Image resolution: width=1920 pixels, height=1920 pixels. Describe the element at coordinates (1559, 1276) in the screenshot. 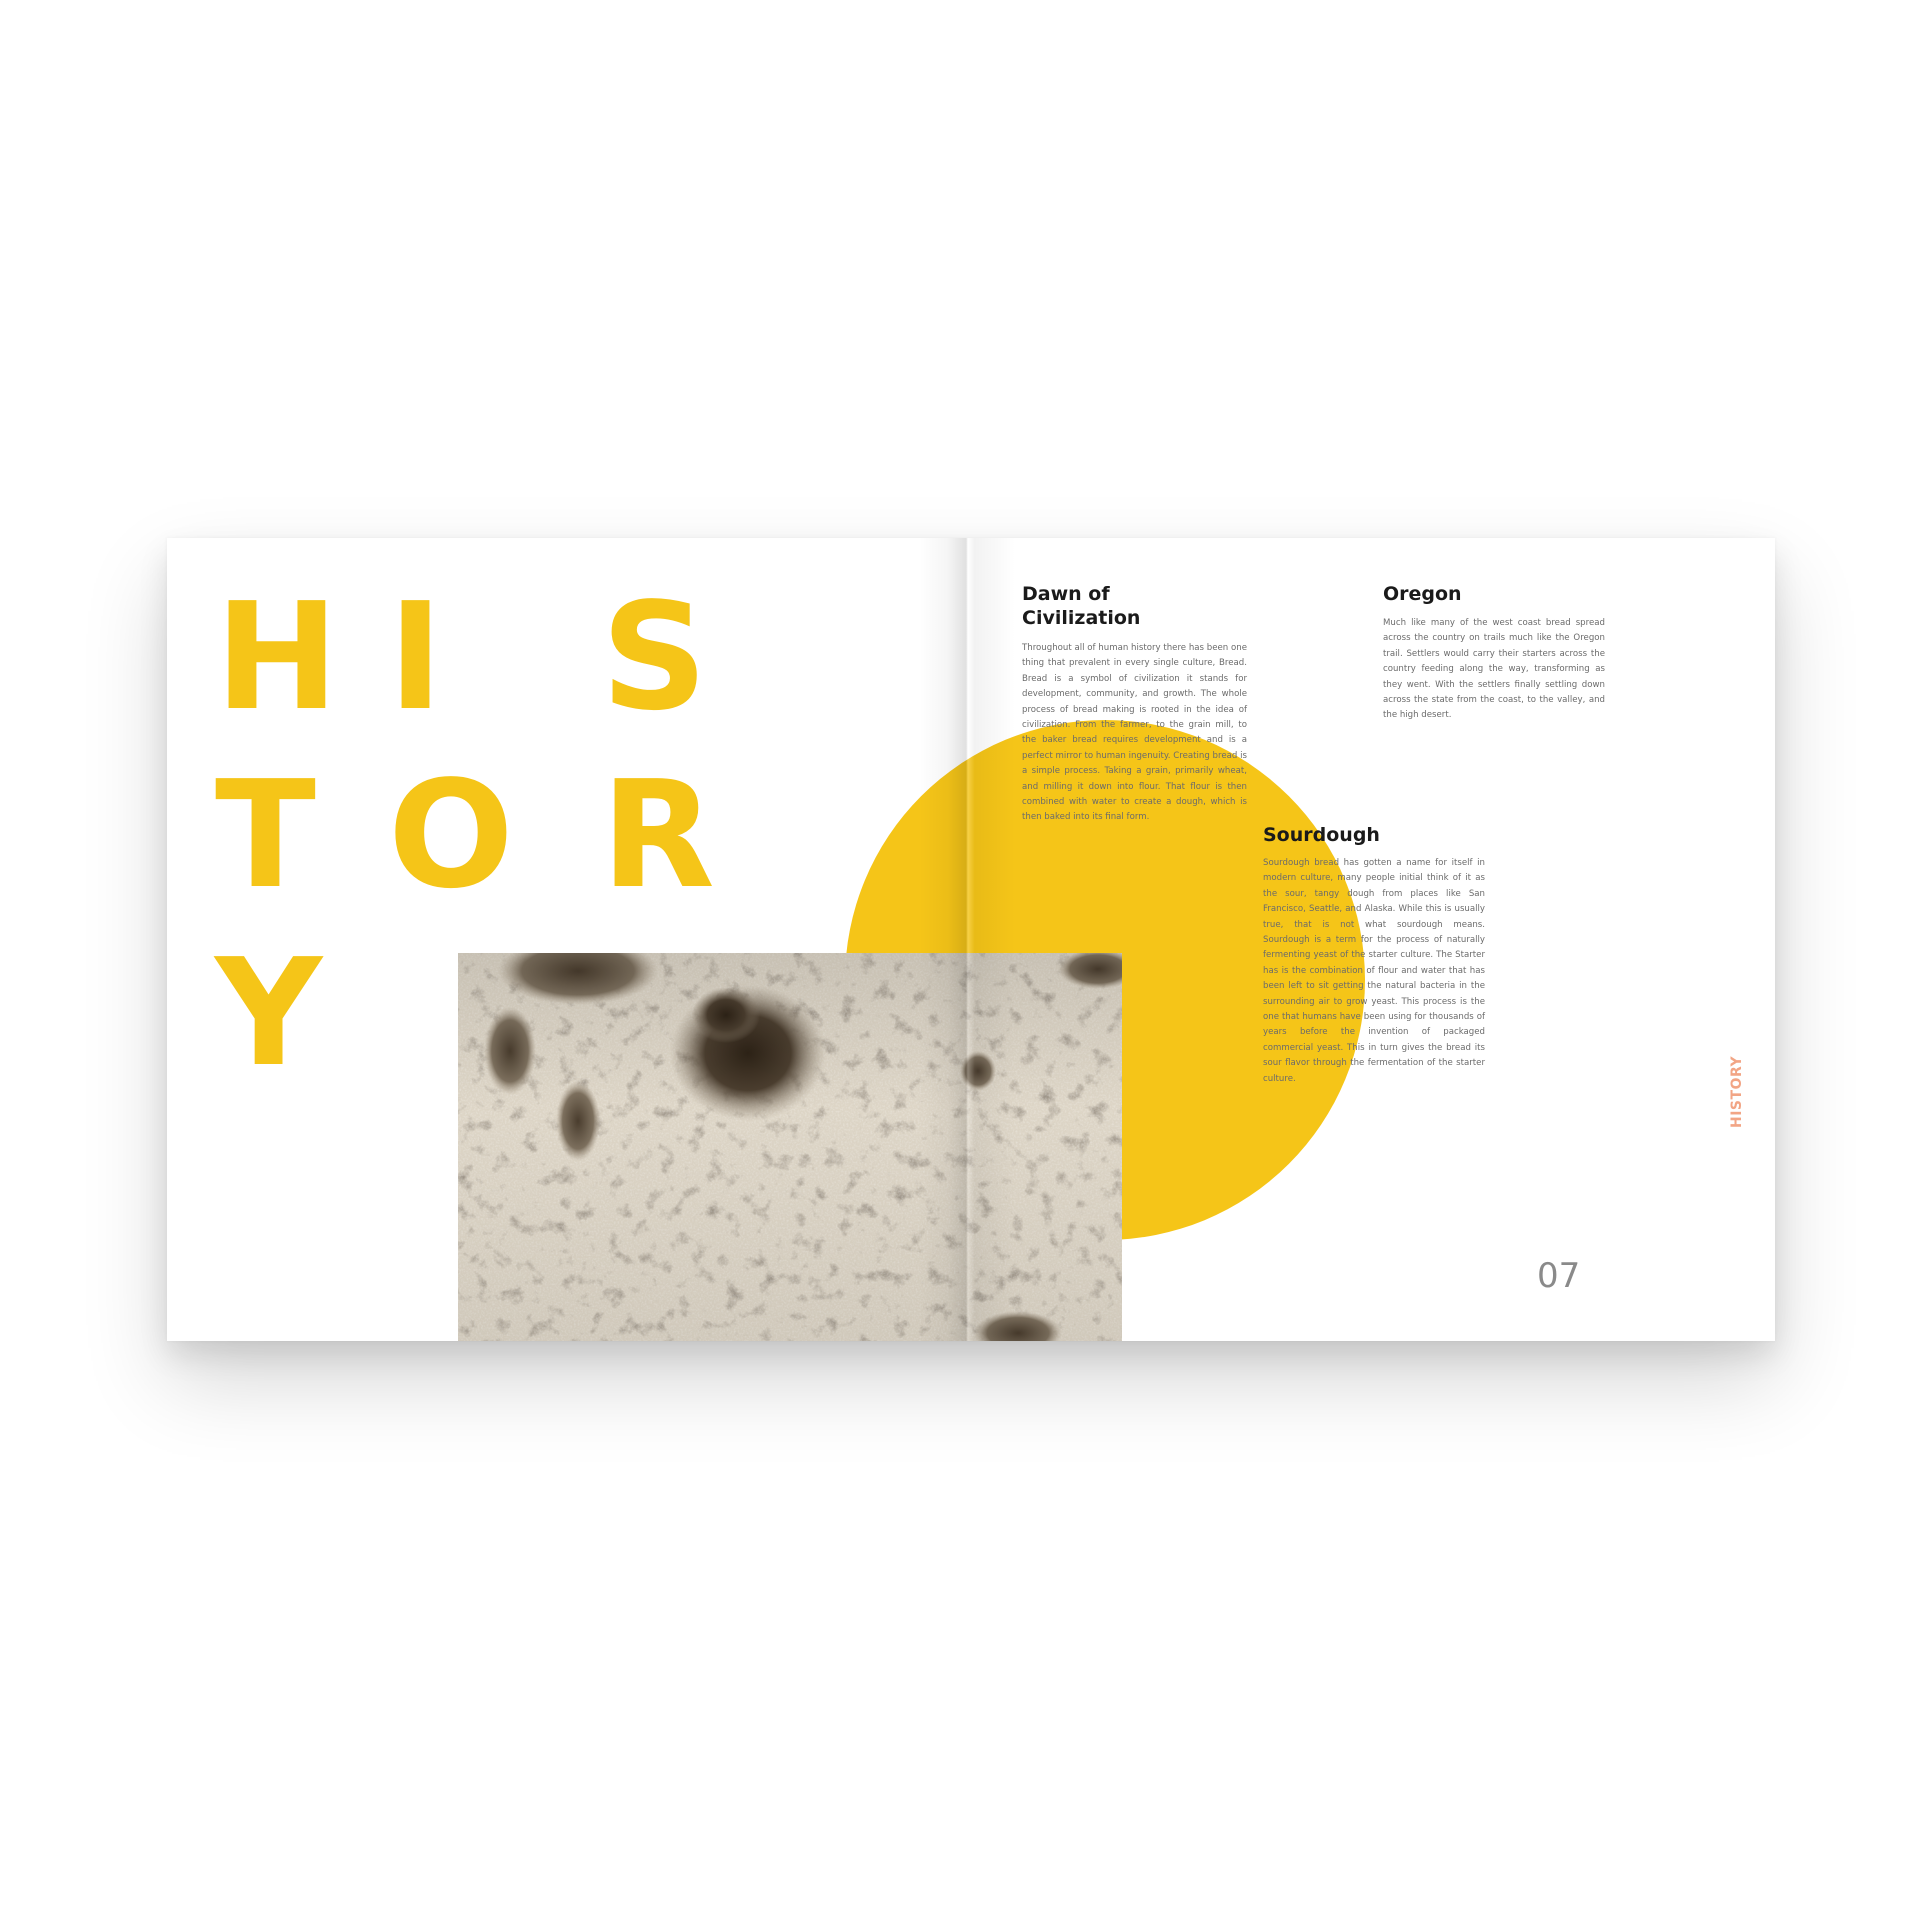

I see `page-number: 07` at that location.